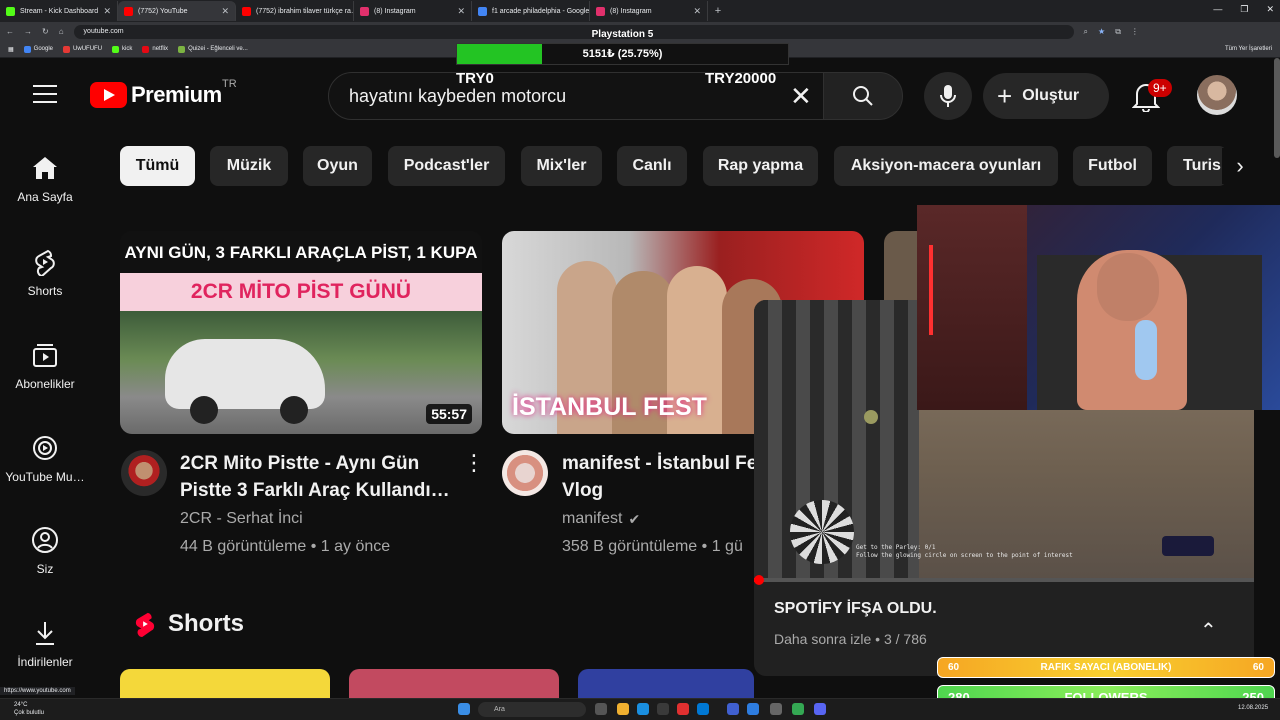  I want to click on bookmark-favicon-icon, so click(116, 49).